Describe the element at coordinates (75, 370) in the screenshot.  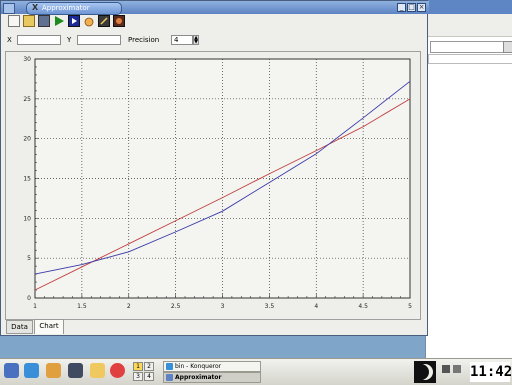
I see `shell-icon` at that location.